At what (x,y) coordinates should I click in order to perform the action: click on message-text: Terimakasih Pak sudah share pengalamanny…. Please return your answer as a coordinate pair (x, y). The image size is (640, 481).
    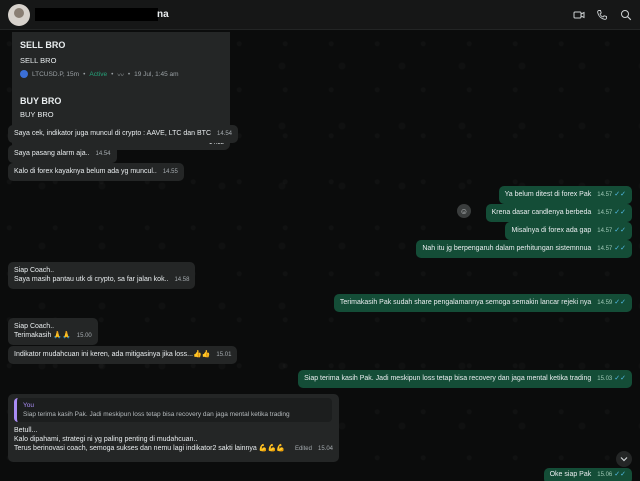
    Looking at the image, I should click on (465, 302).